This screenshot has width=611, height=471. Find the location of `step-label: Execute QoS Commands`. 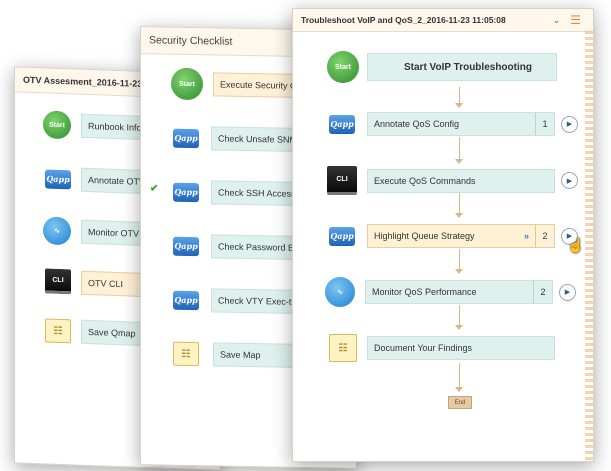

step-label: Execute QoS Commands is located at coordinates (461, 180).